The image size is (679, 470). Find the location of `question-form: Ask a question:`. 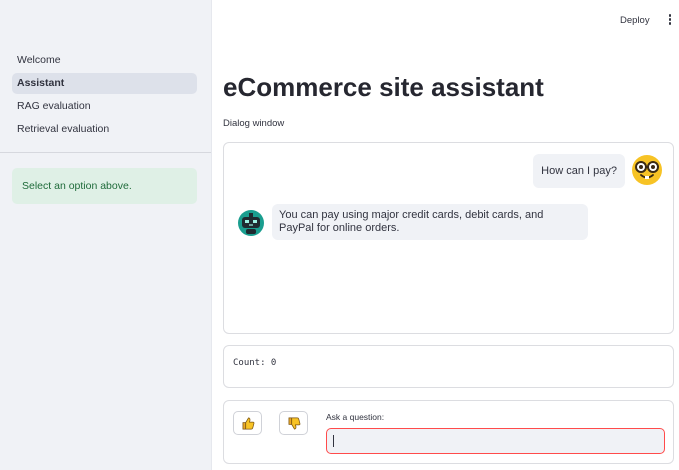

question-form: Ask a question: is located at coordinates (448, 432).